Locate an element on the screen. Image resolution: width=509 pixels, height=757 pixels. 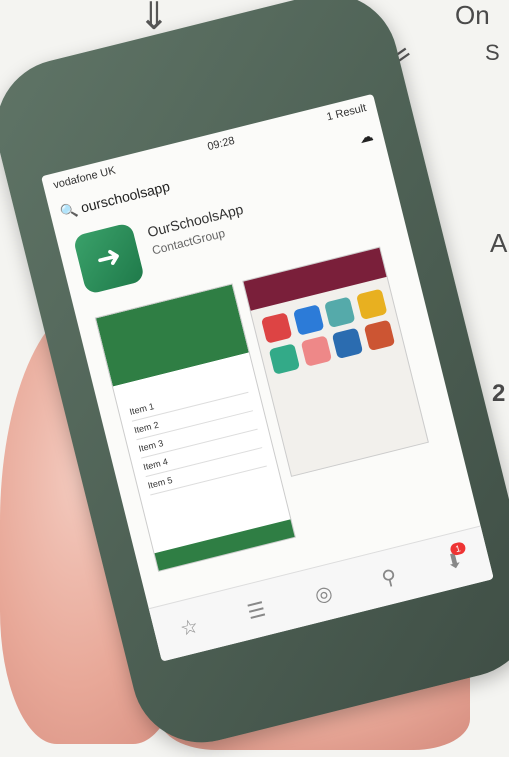
margin-text-s1: S is located at coordinates (492, 52).